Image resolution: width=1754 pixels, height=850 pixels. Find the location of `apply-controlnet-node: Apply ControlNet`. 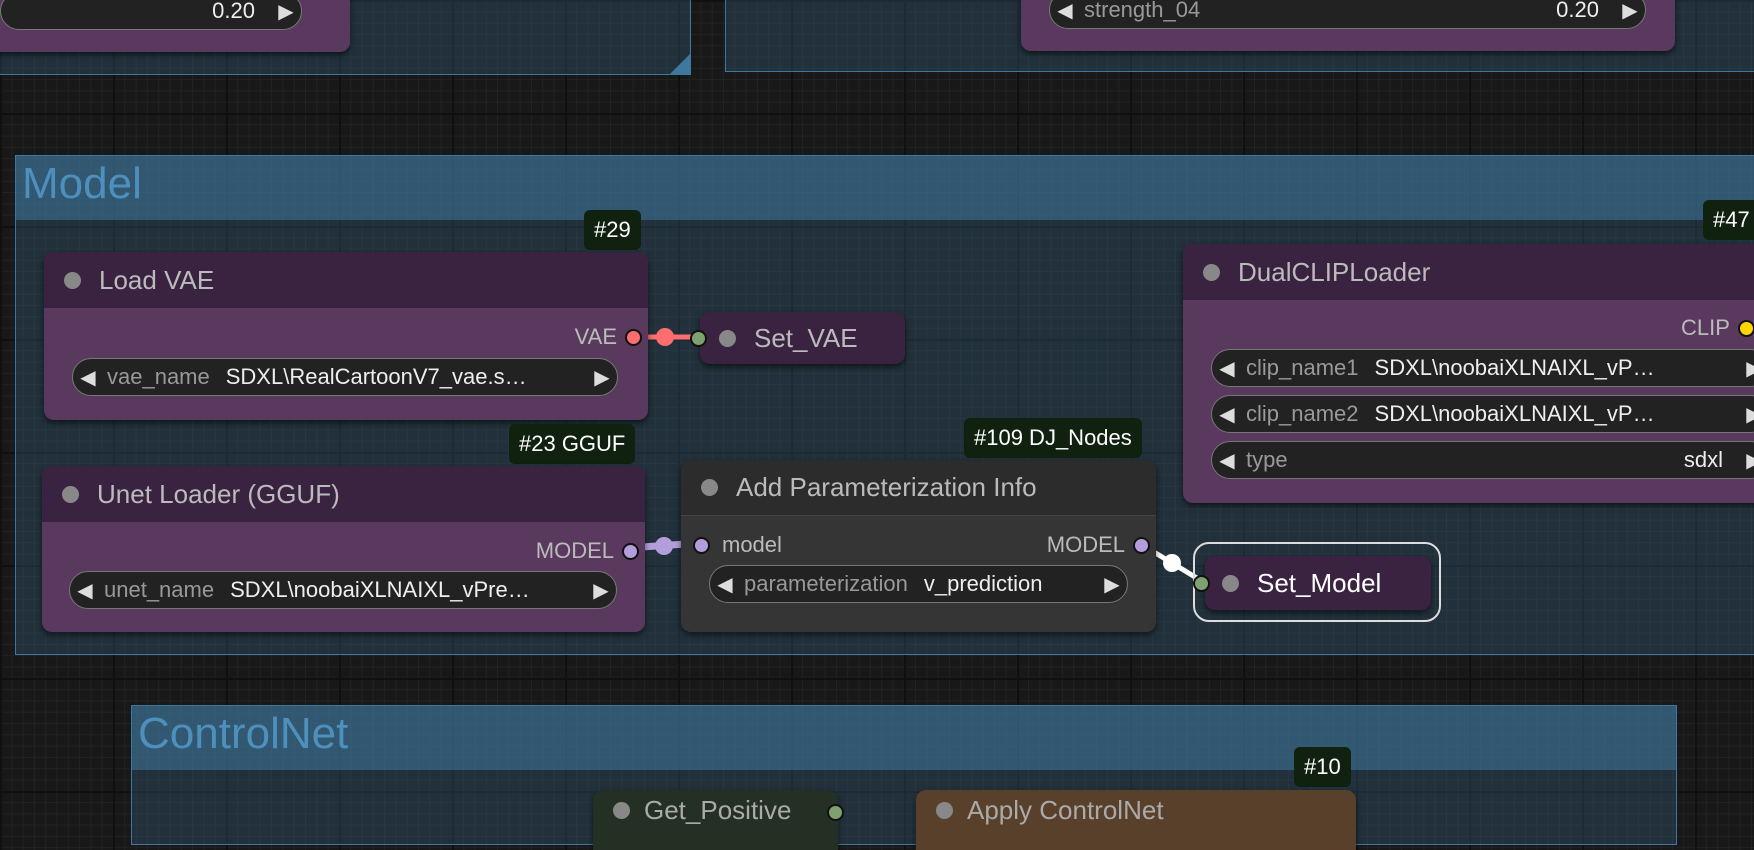

apply-controlnet-node: Apply ControlNet is located at coordinates (1136, 820).